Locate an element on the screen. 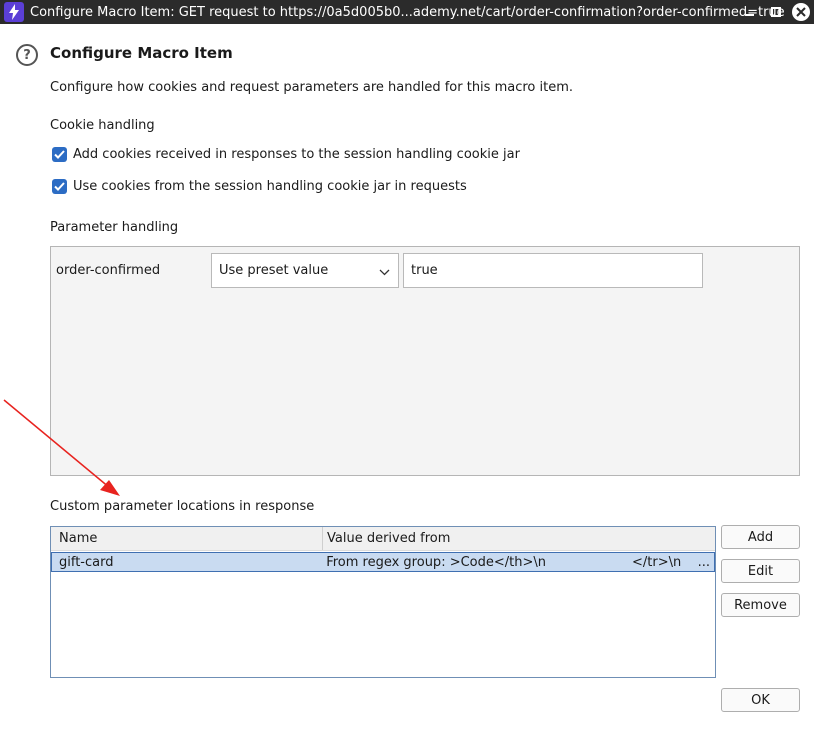  ok-button: OK is located at coordinates (760, 700).